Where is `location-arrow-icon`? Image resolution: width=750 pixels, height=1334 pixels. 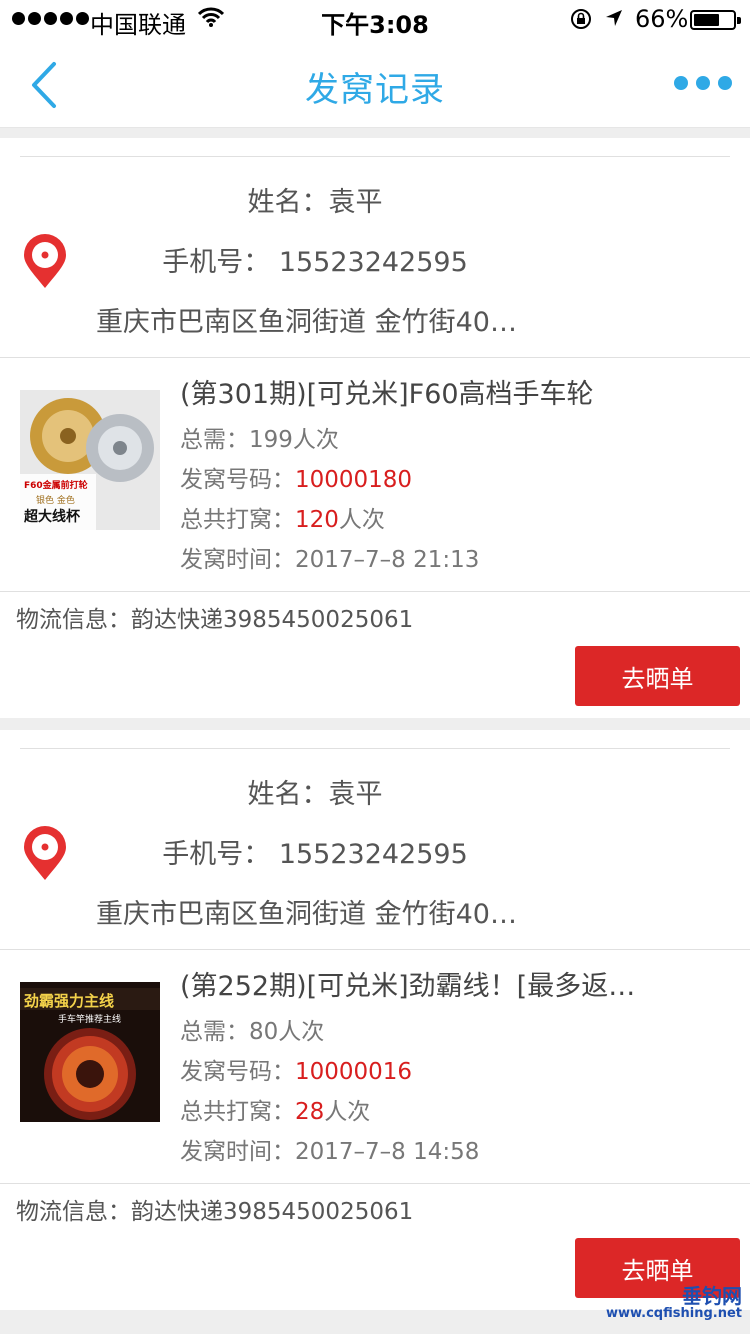
location-arrow-icon is located at coordinates (614, 18).